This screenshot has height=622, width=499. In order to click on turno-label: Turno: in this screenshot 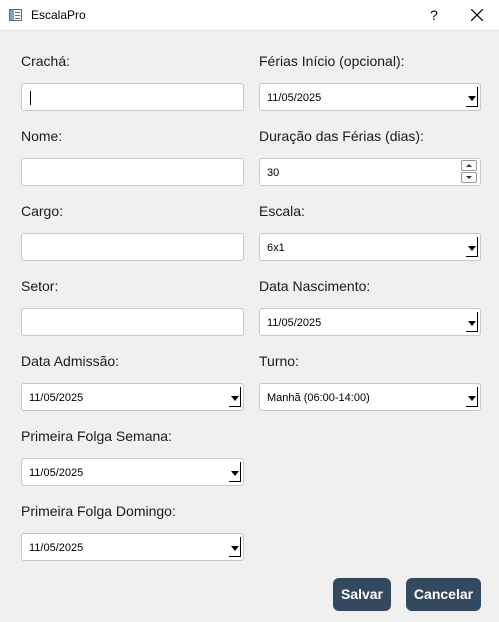, I will do `click(279, 361)`.